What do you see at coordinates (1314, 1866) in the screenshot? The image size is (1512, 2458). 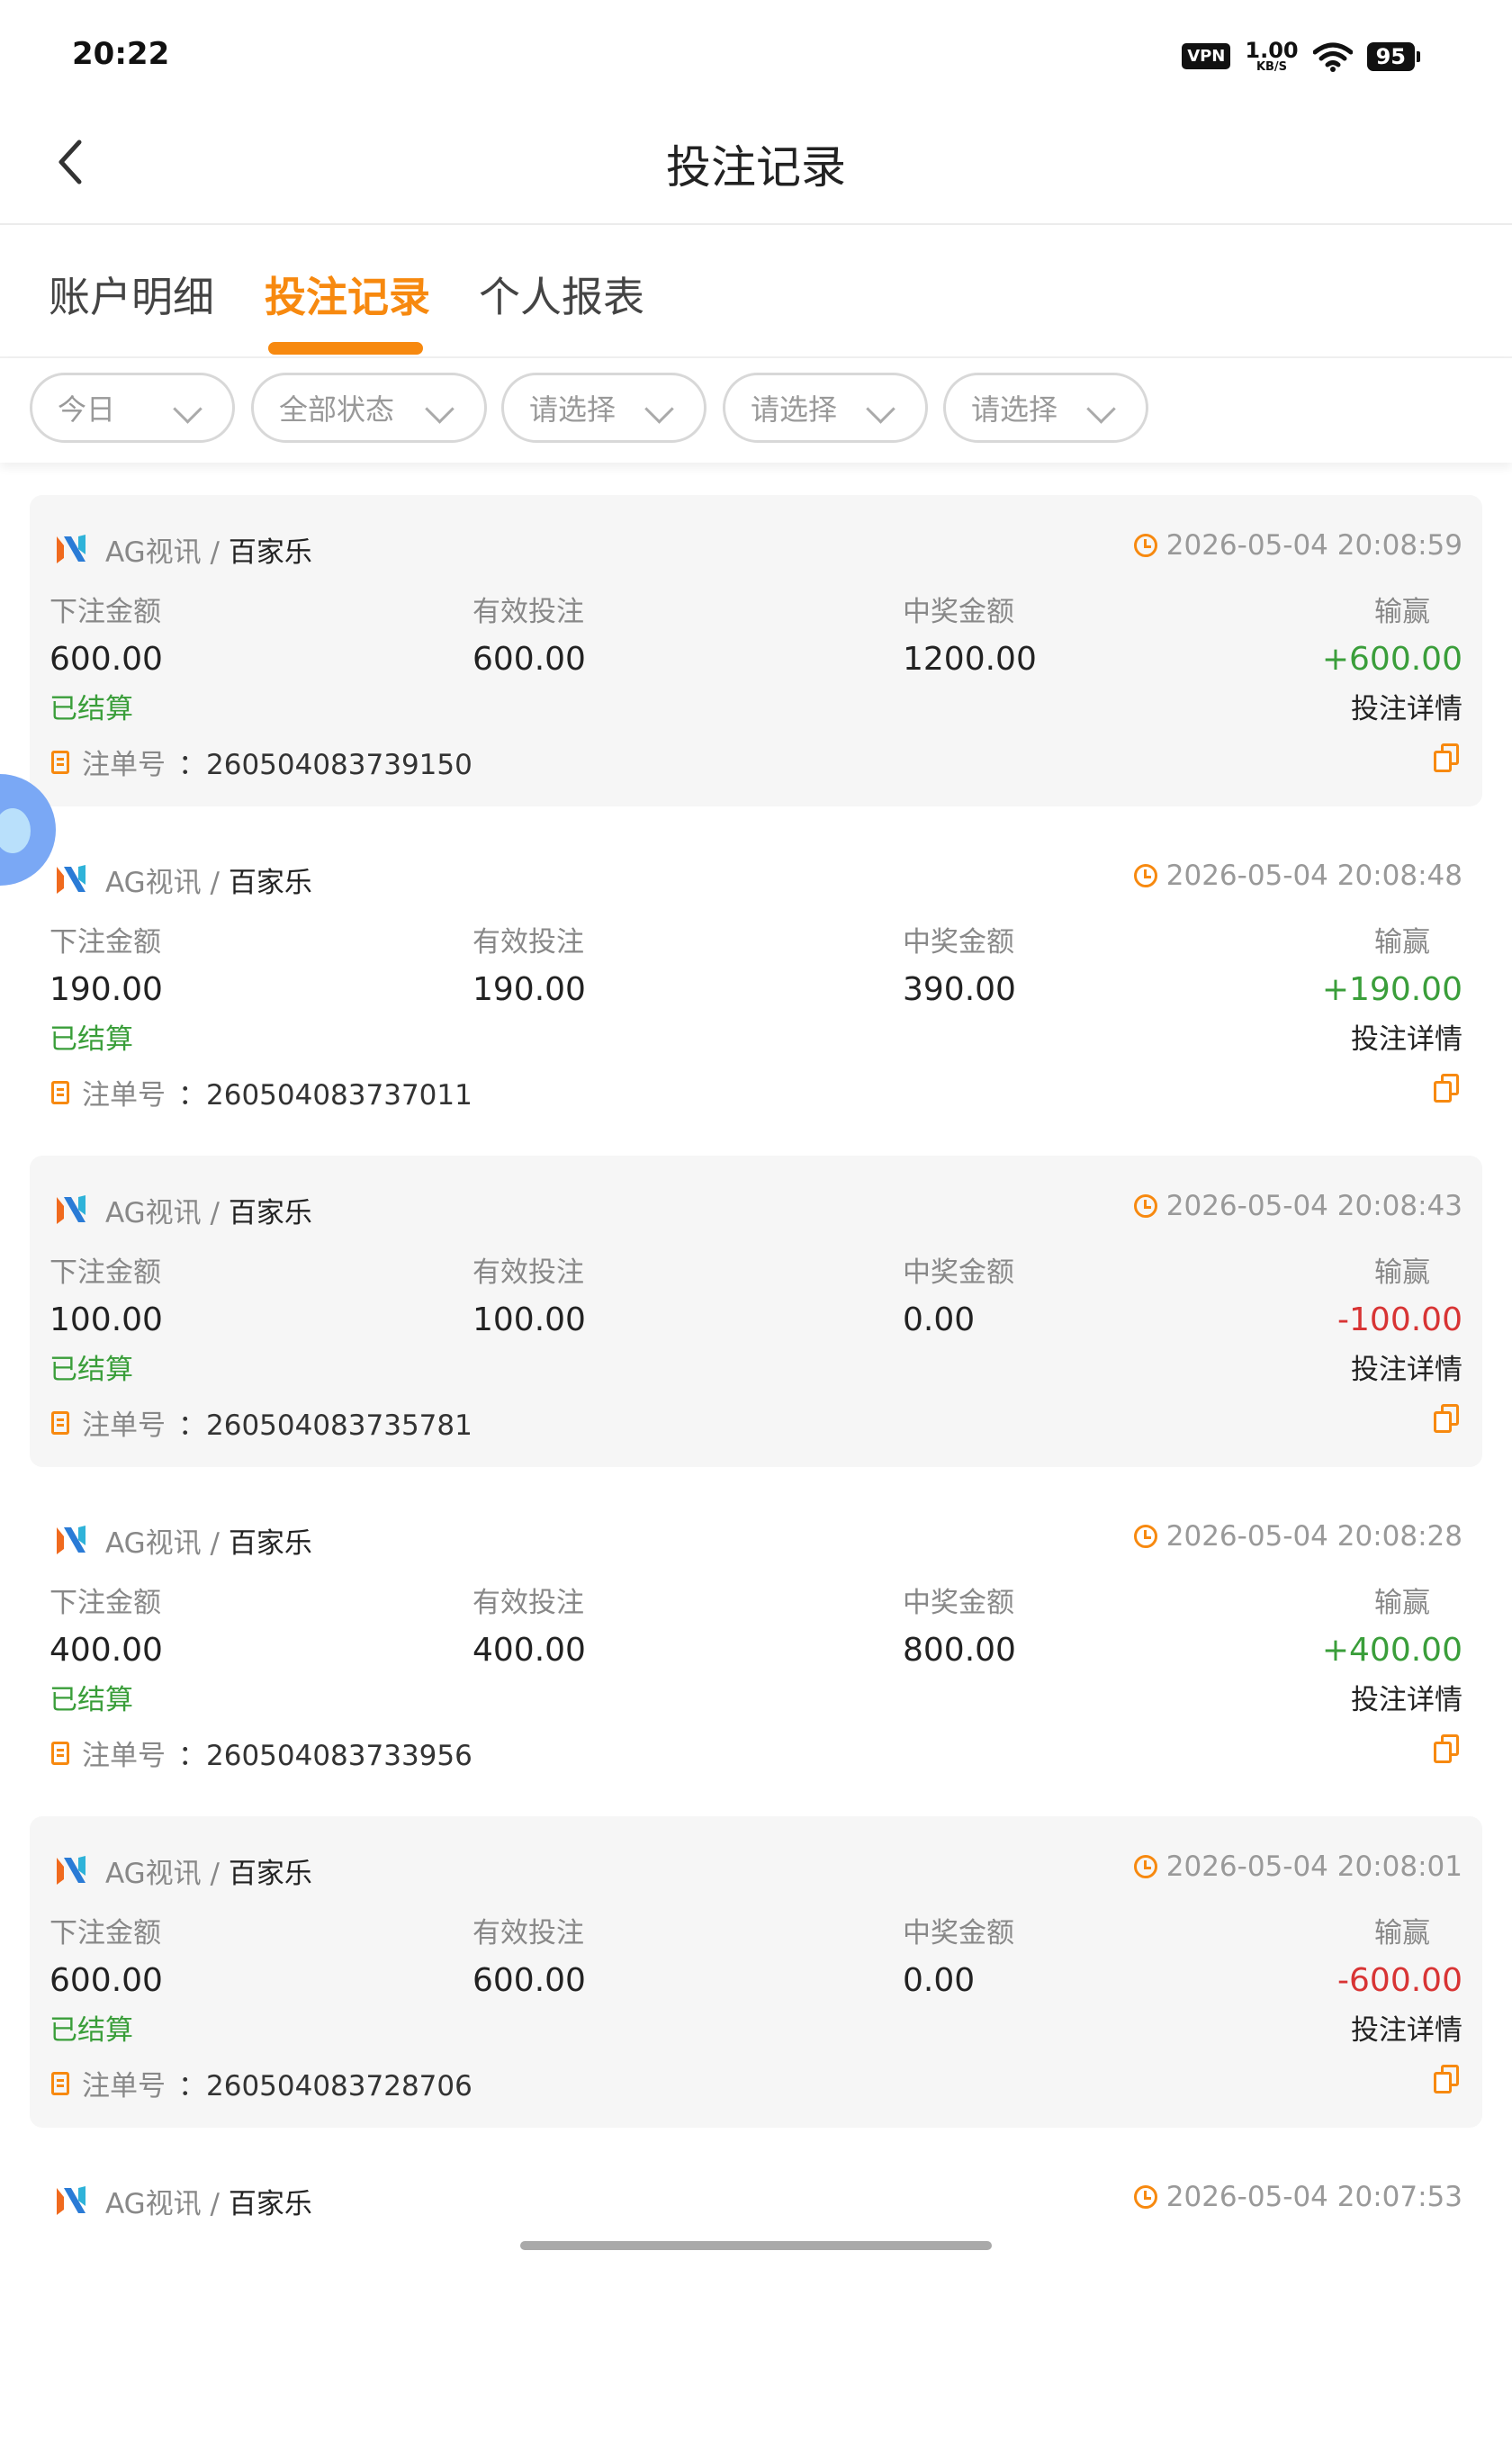 I see `bet-time-value: 2026-05-04 20:08:01` at bounding box center [1314, 1866].